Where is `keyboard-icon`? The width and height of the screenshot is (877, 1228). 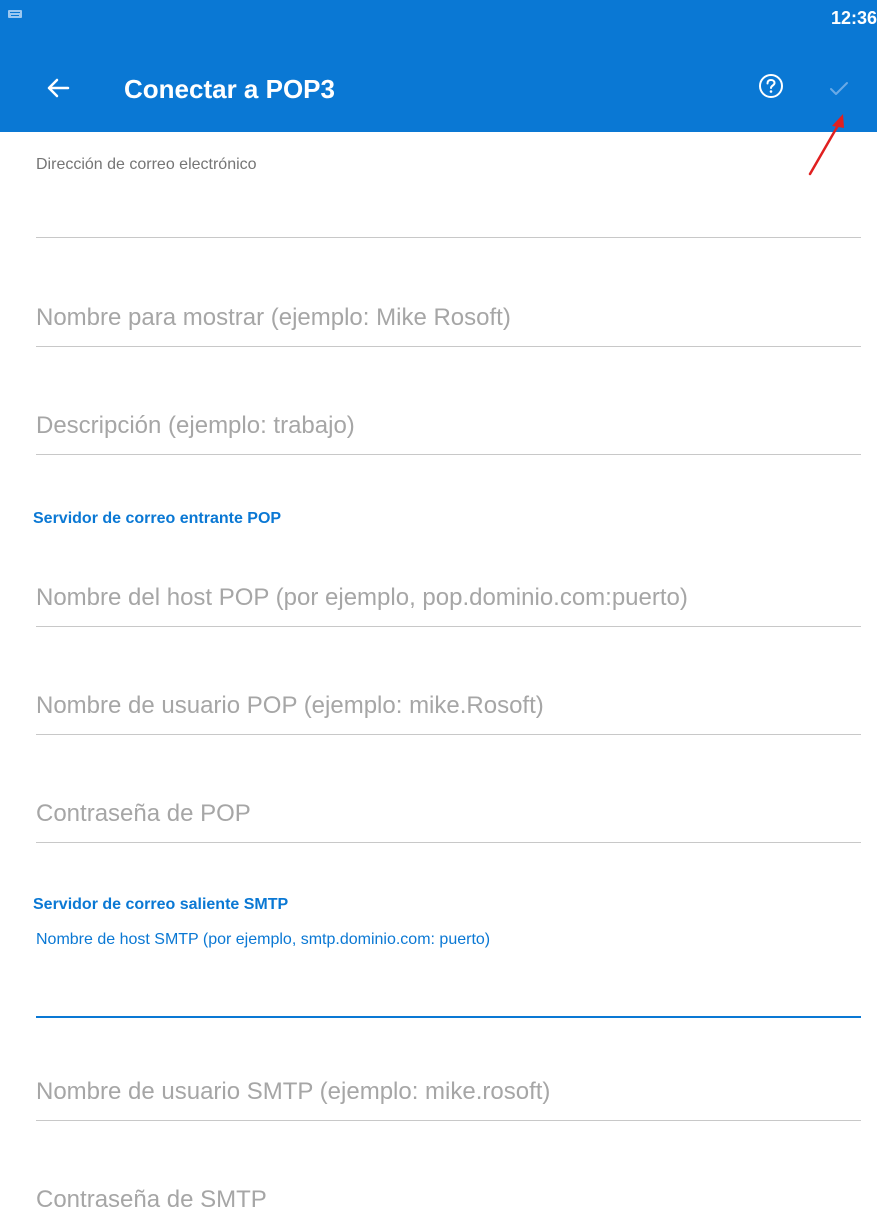
keyboard-icon is located at coordinates (15, 14).